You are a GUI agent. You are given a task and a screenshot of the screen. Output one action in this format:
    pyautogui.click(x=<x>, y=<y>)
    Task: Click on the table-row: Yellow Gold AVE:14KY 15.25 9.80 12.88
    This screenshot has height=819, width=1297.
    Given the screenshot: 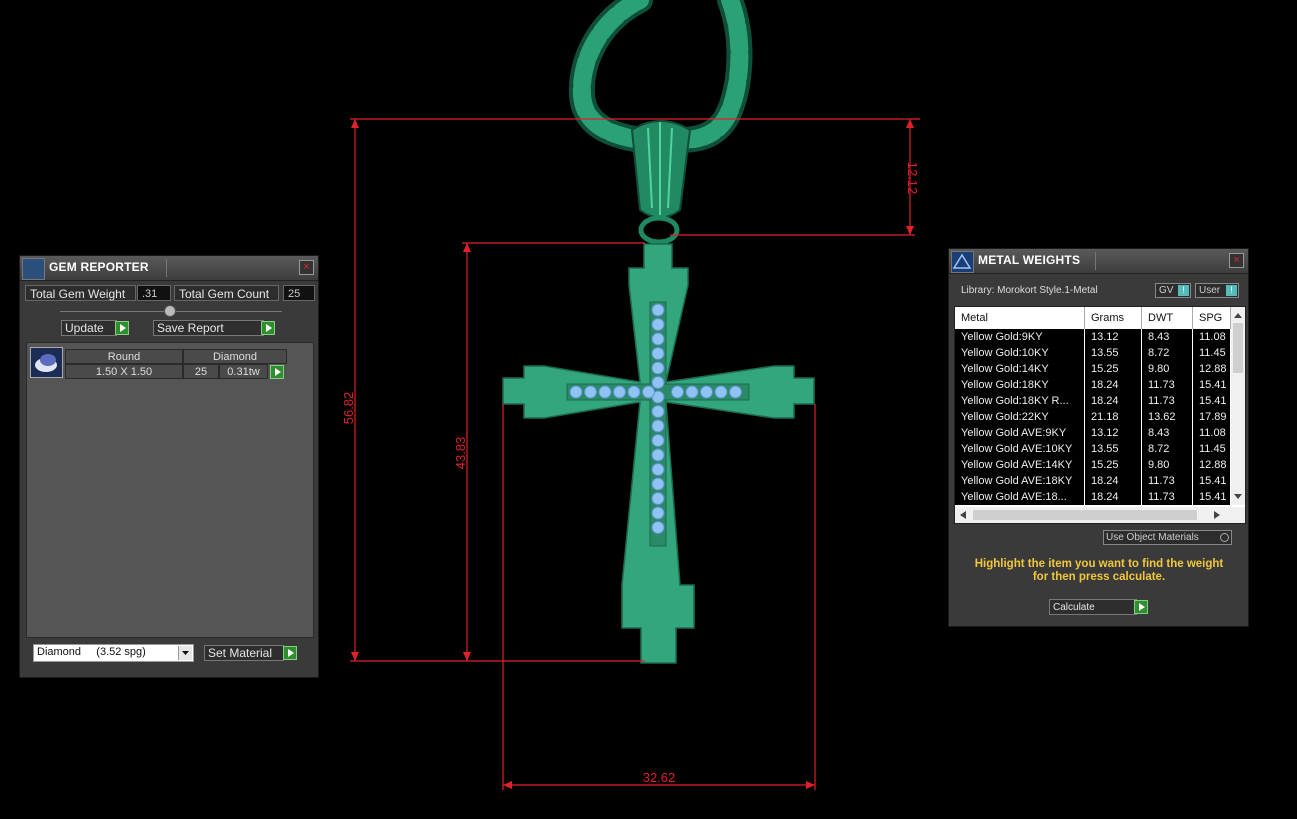 What is the action you would take?
    pyautogui.click(x=1093, y=465)
    